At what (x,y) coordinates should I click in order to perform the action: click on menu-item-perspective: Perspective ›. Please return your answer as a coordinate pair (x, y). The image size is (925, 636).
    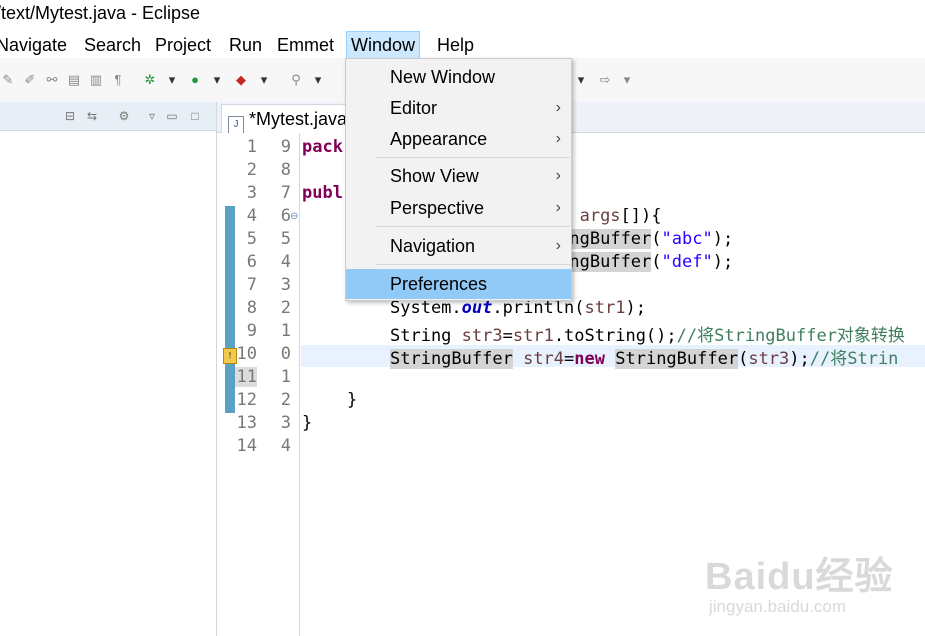
    Looking at the image, I should click on (458, 208).